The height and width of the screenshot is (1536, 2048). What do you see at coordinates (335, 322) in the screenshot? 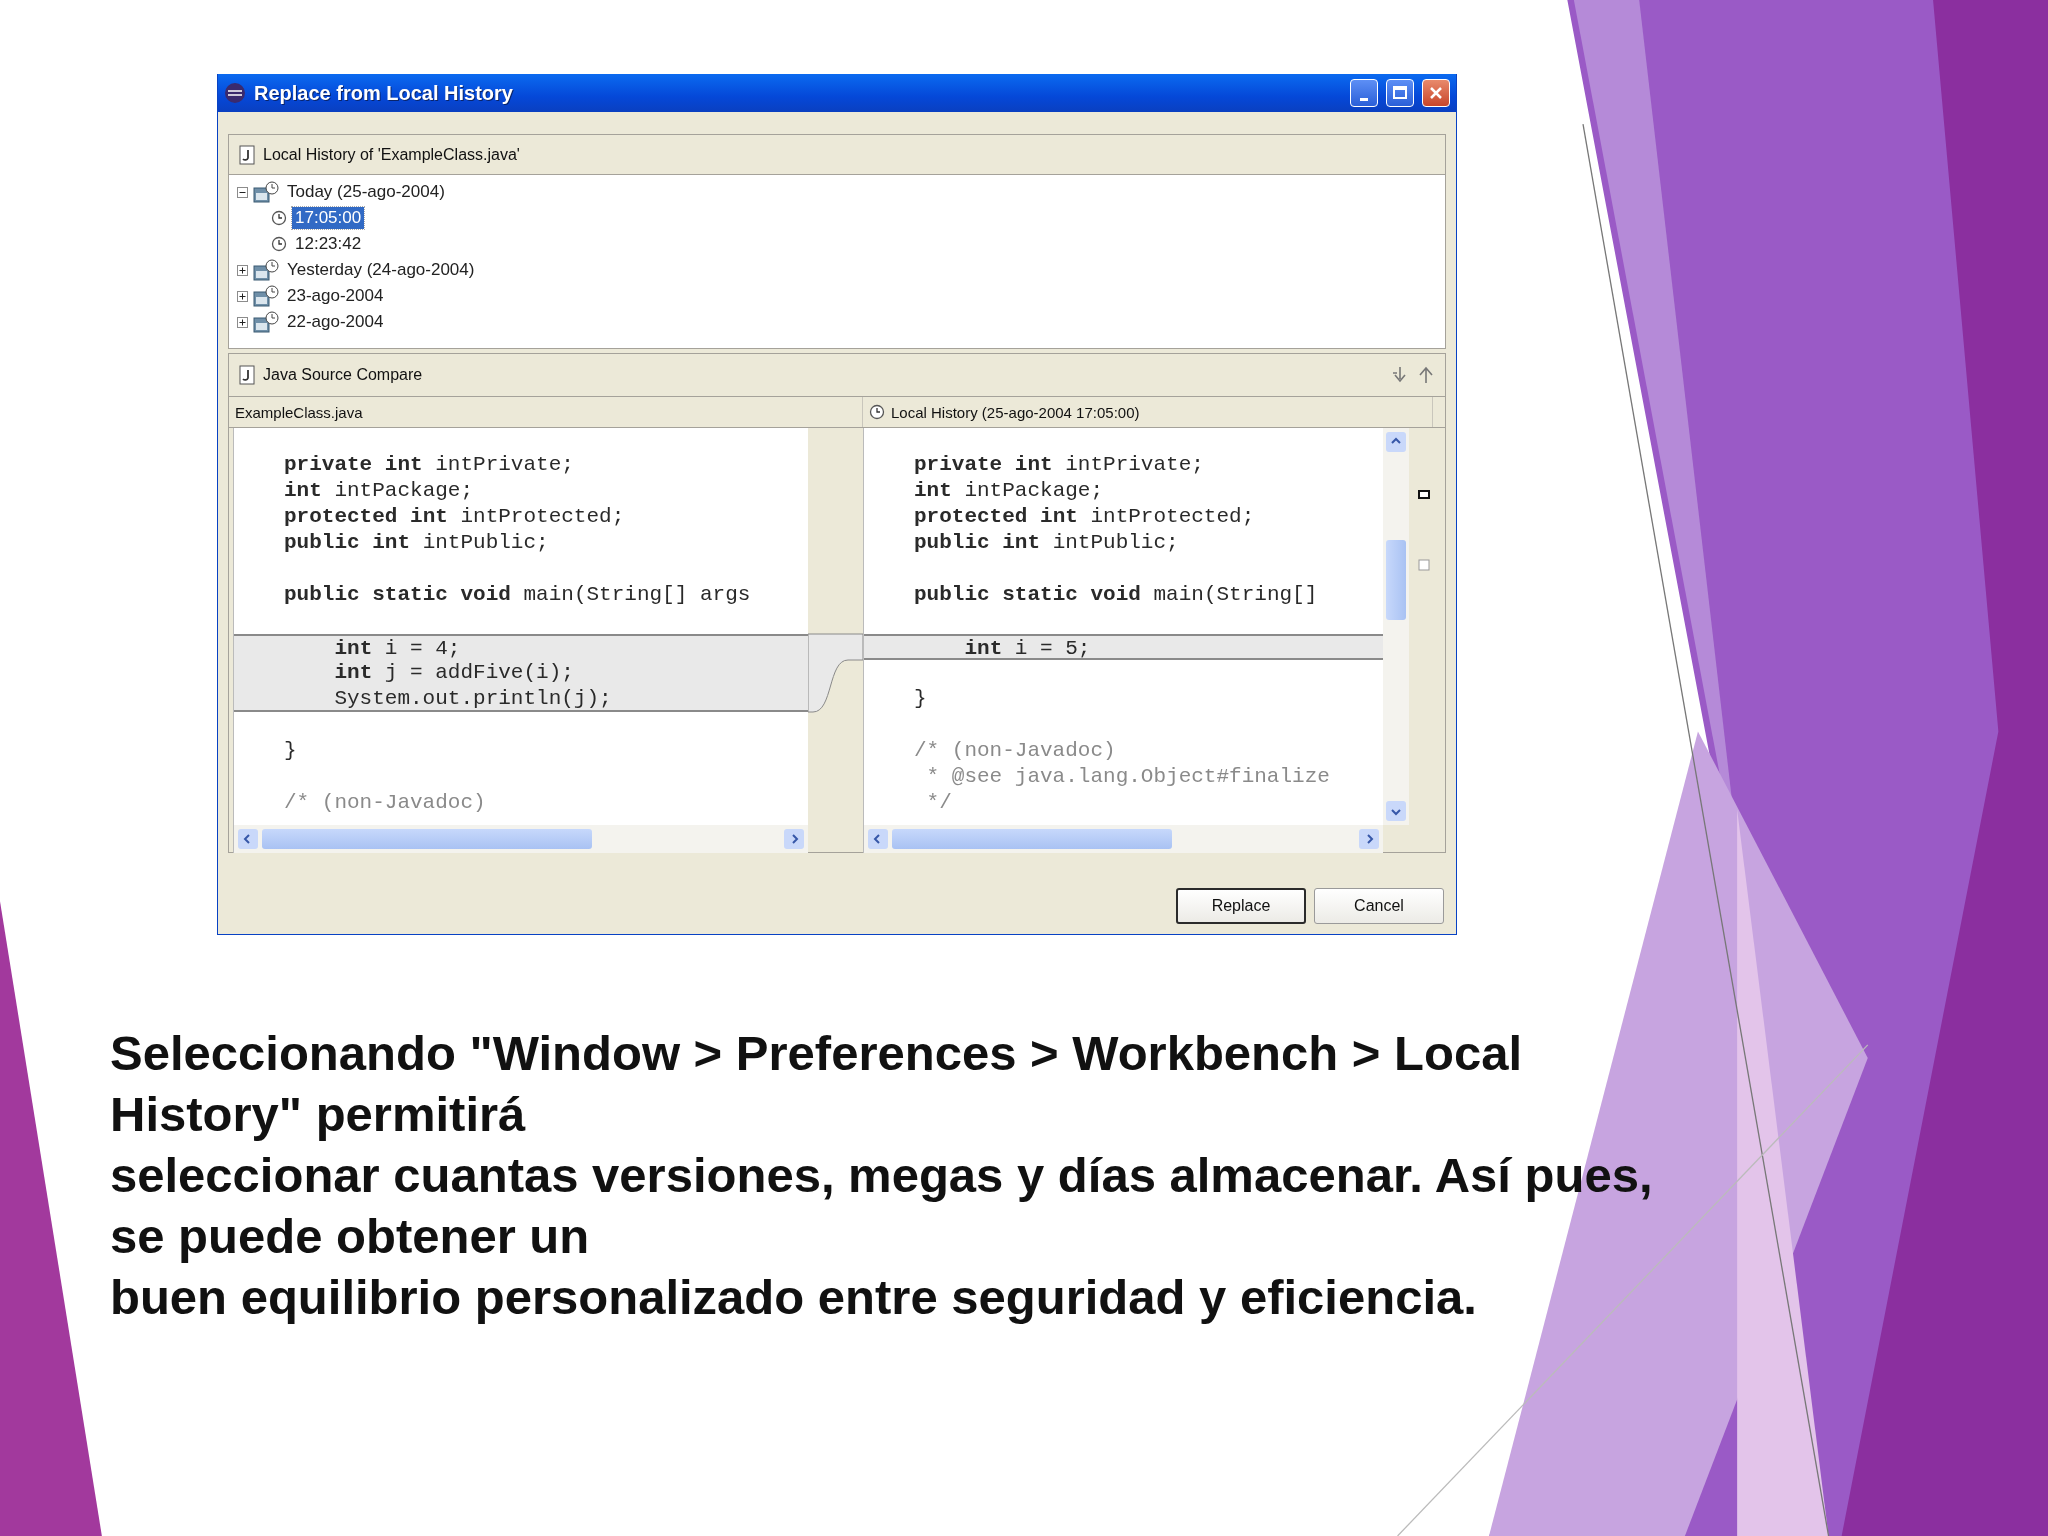
I see `tree-item: 22-ago-2004` at bounding box center [335, 322].